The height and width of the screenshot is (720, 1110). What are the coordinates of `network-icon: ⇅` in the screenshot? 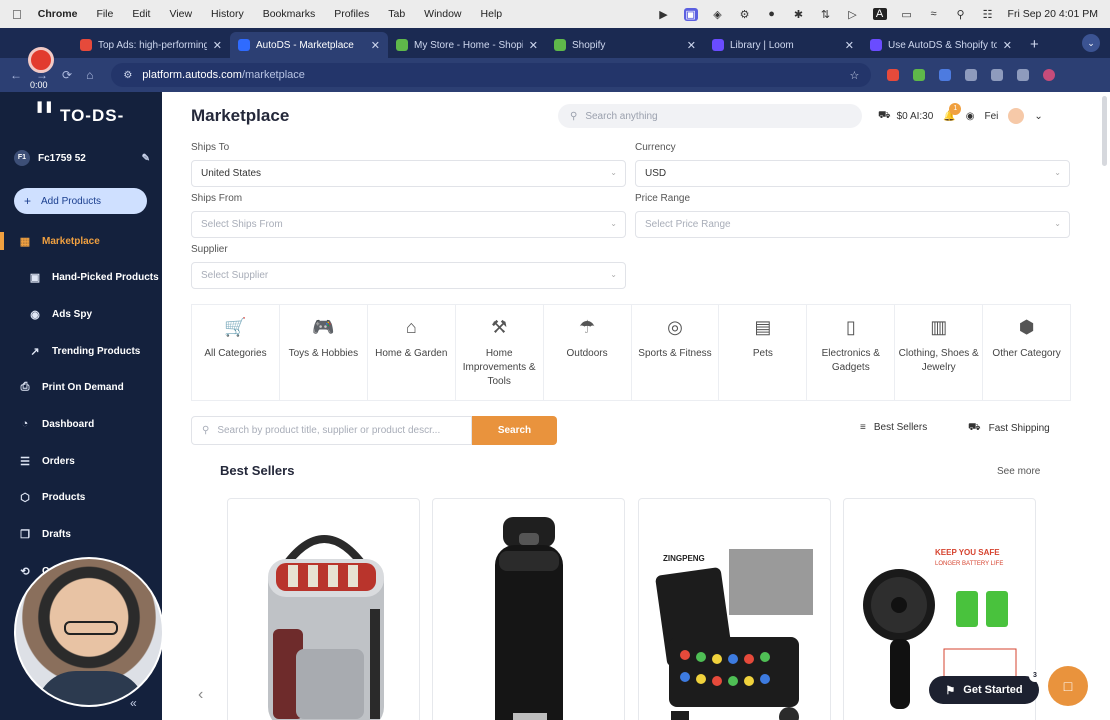 It's located at (826, 14).